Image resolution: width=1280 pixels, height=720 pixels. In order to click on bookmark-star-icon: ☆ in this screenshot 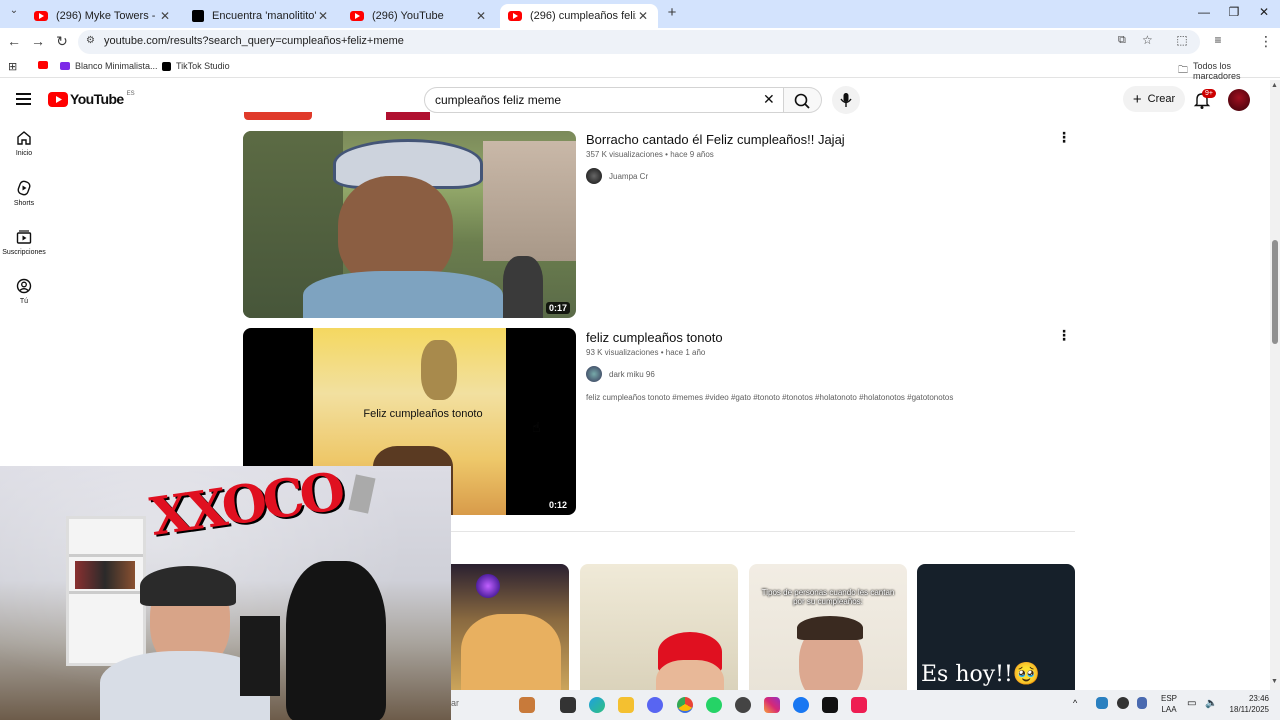, I will do `click(1147, 40)`.